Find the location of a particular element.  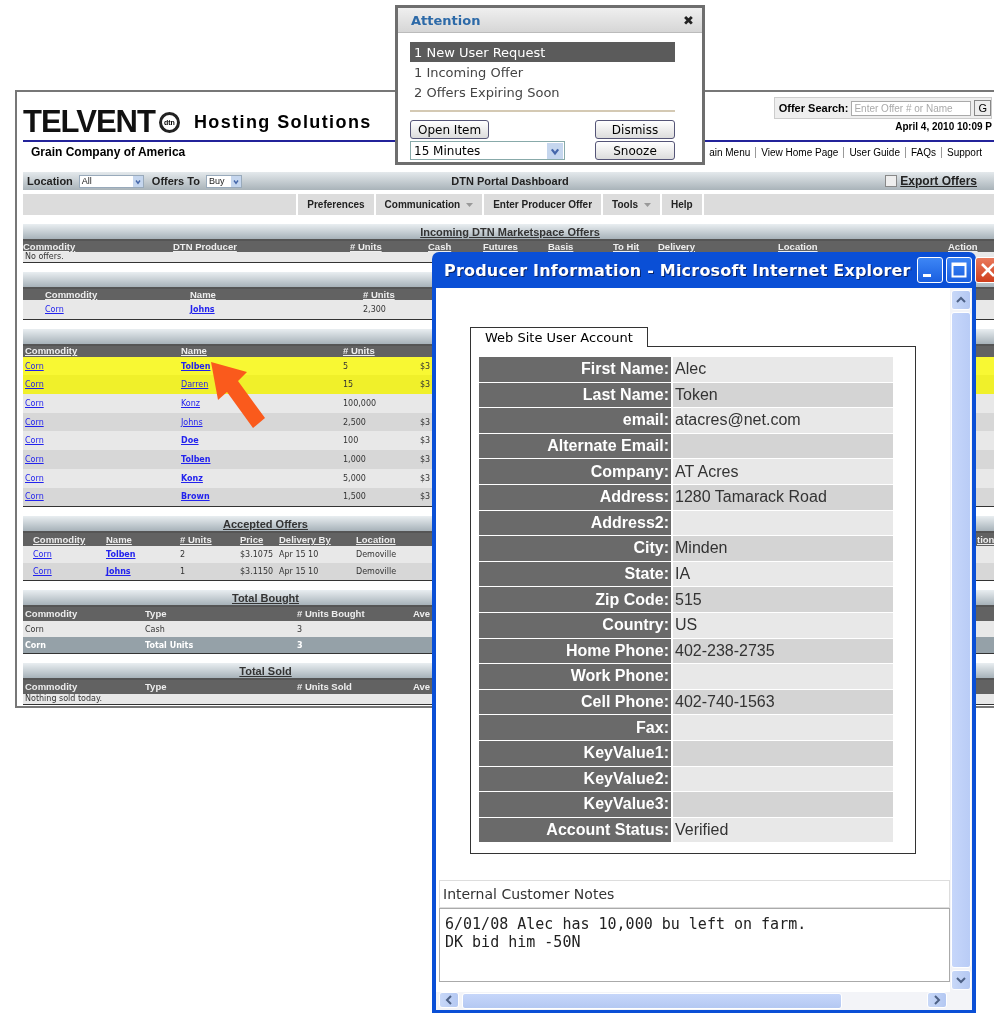

alert-item: 1 New User Request is located at coordinates (542, 52).